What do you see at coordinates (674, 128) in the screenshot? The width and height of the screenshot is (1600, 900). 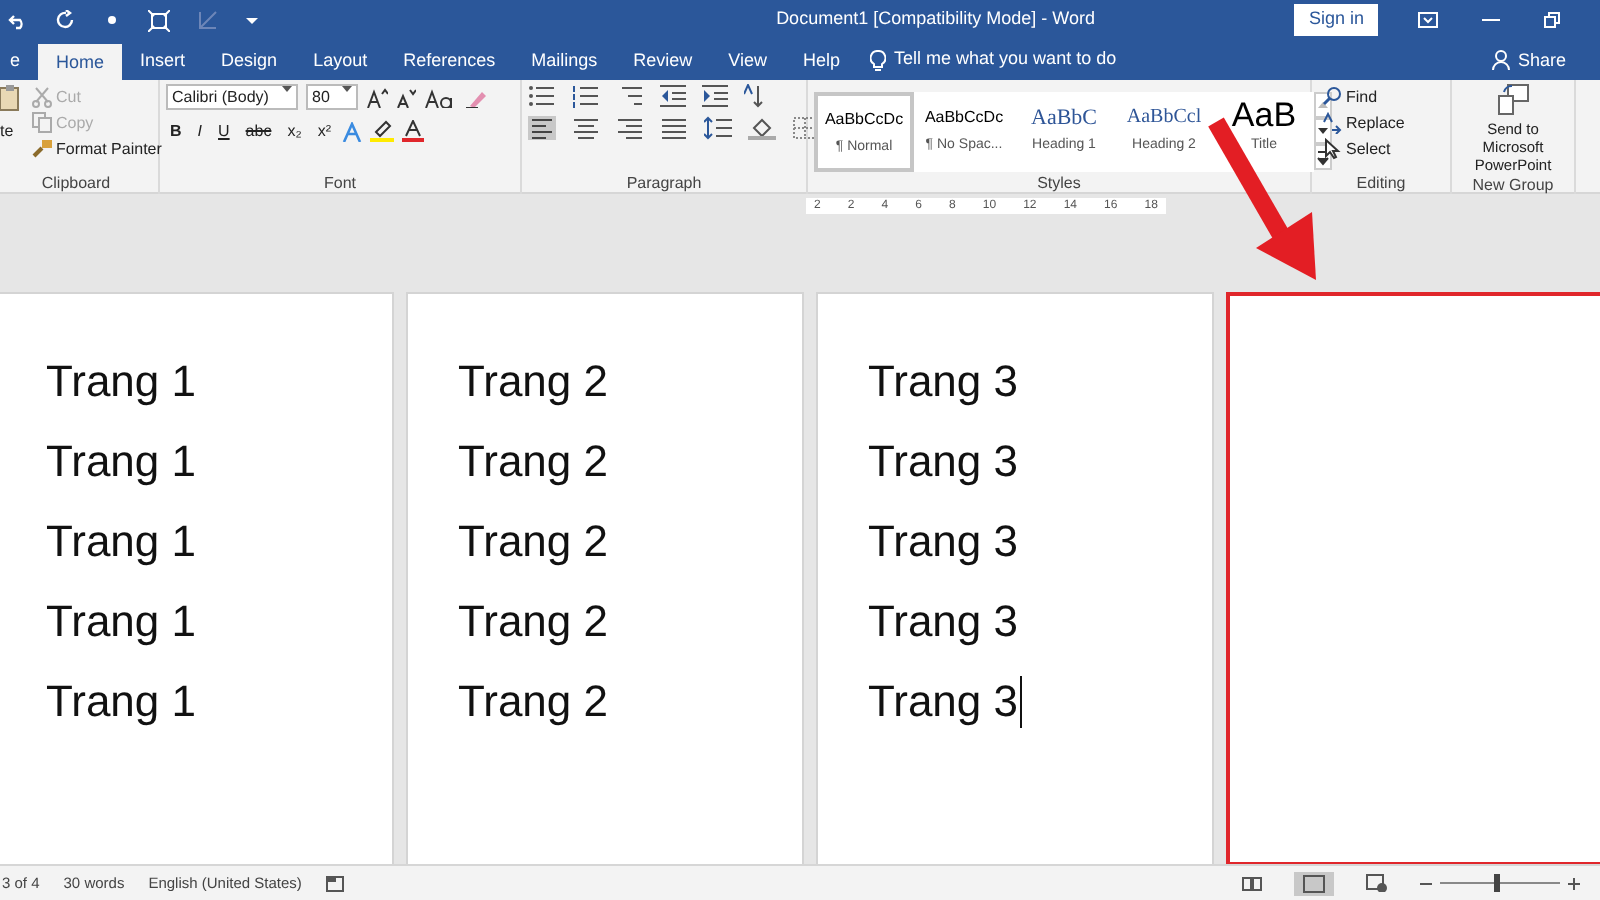 I see `justify-icon` at bounding box center [674, 128].